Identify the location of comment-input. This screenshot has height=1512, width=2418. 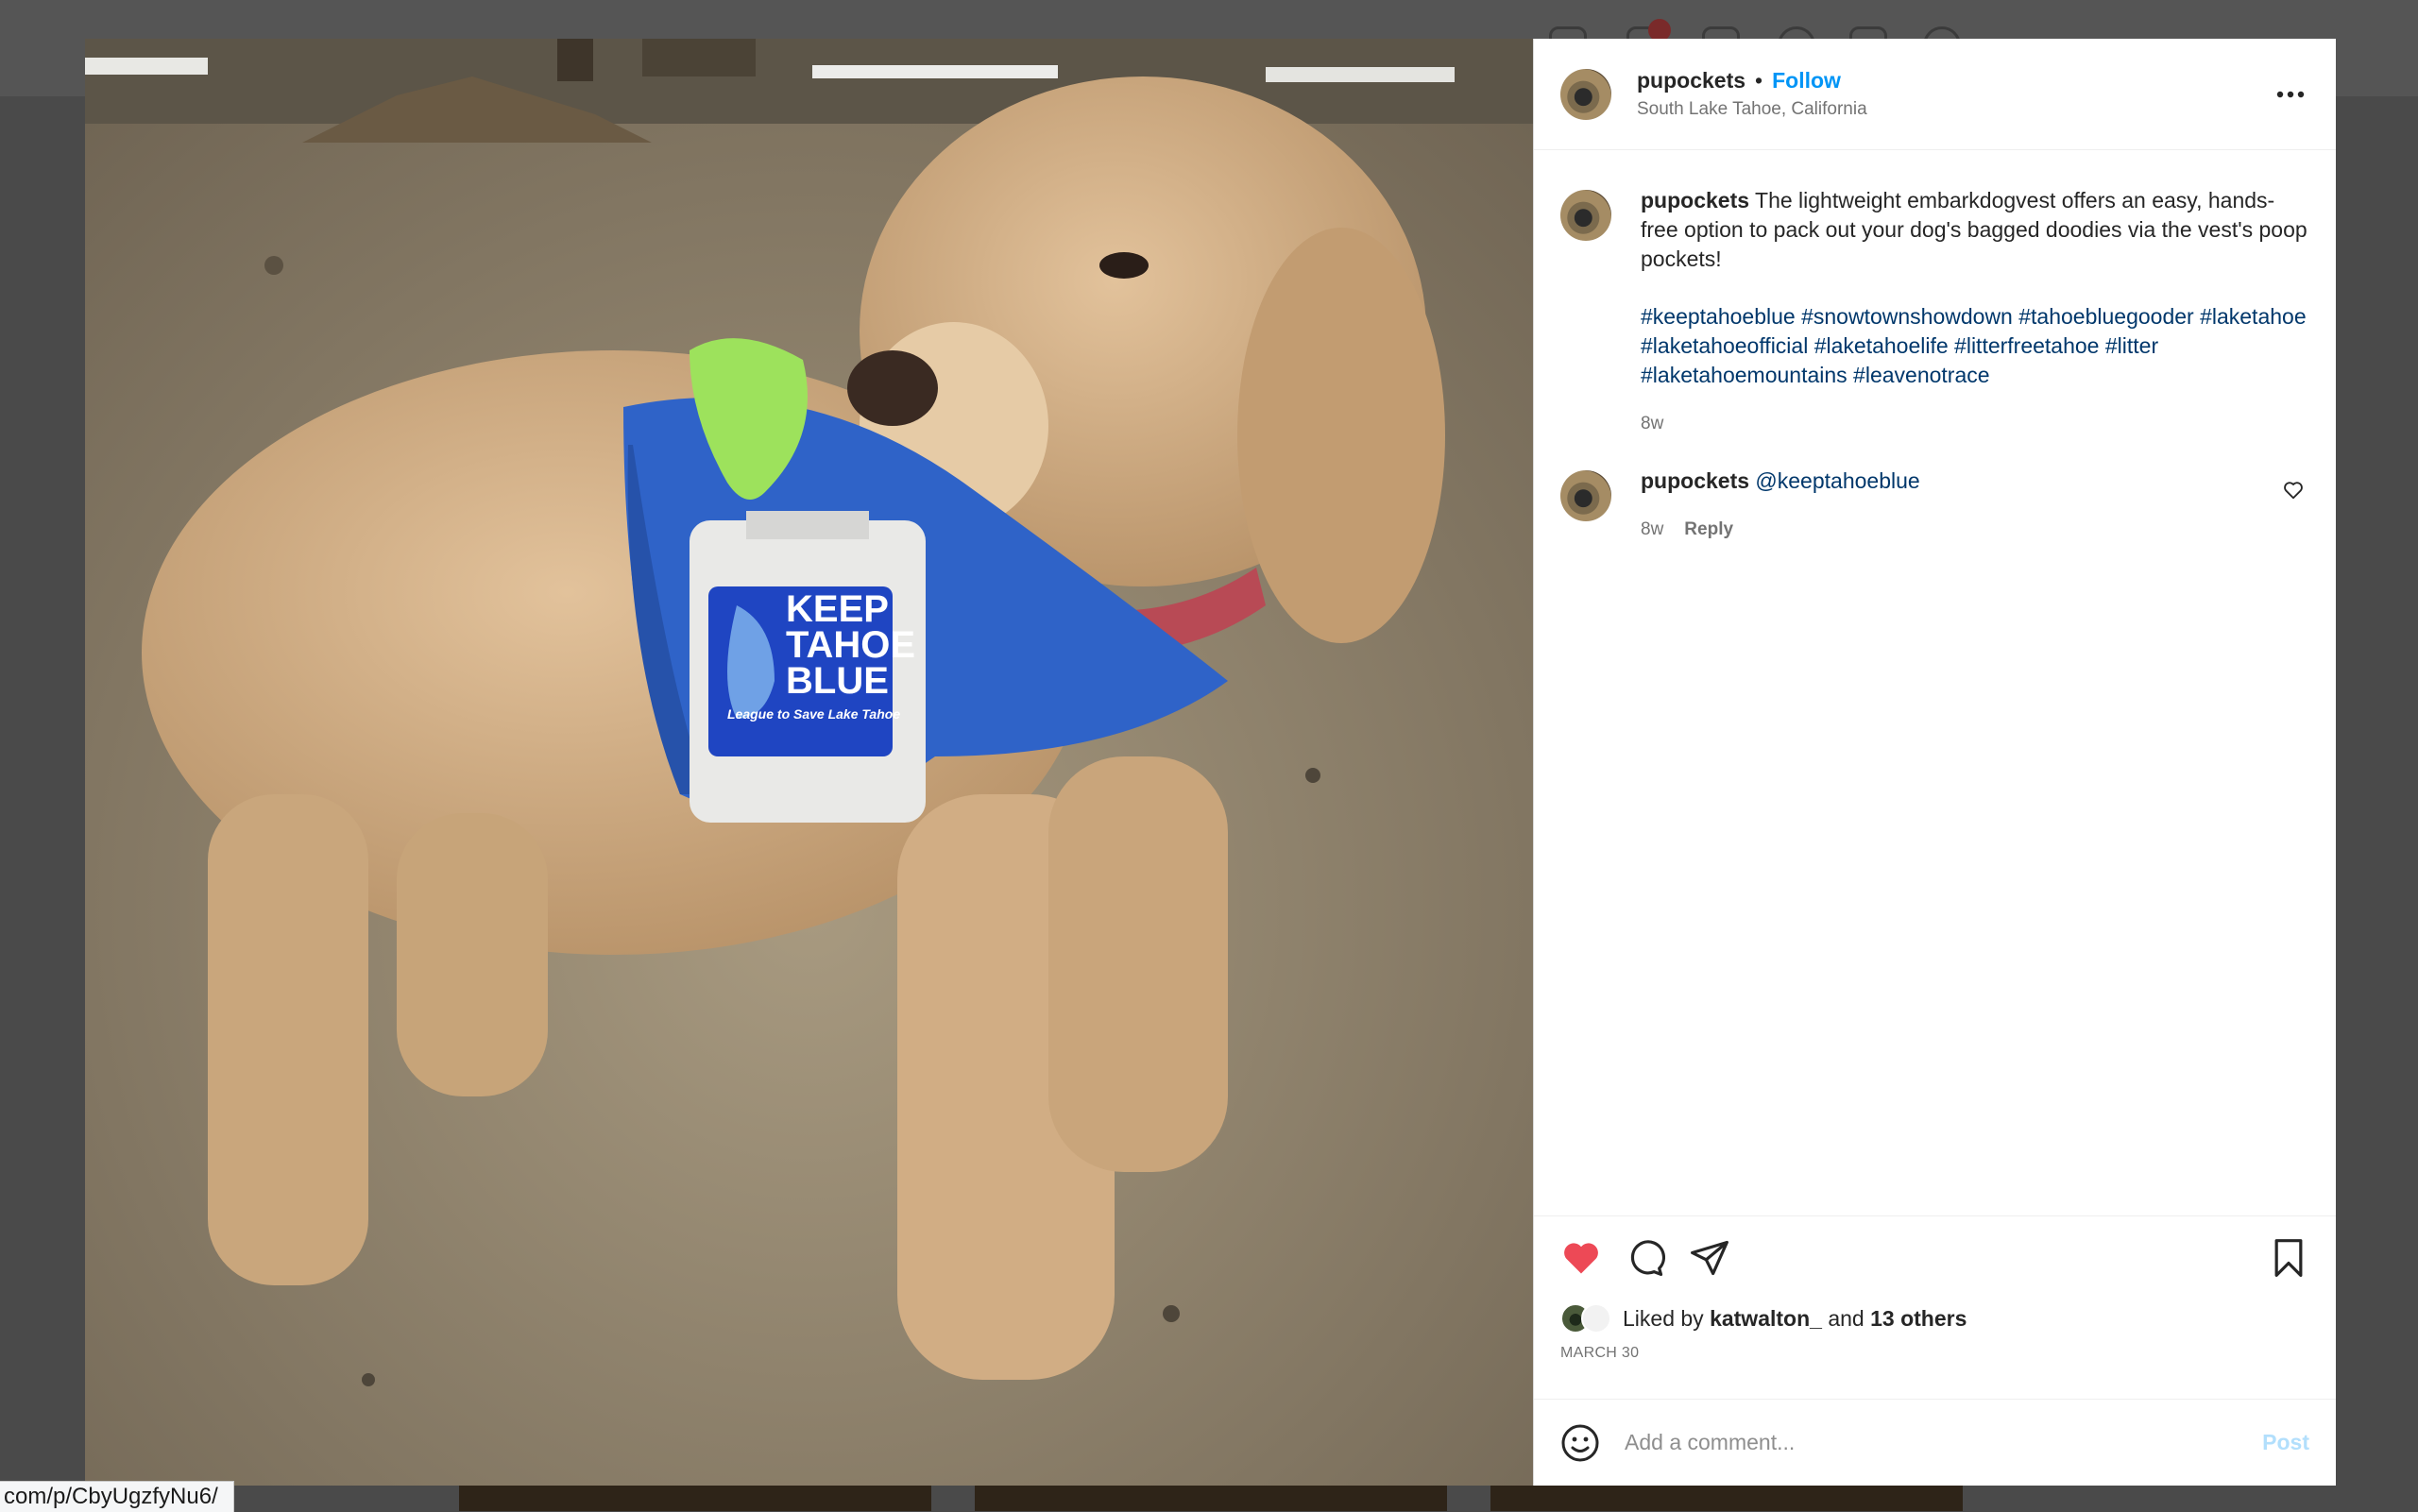
(1943, 1442).